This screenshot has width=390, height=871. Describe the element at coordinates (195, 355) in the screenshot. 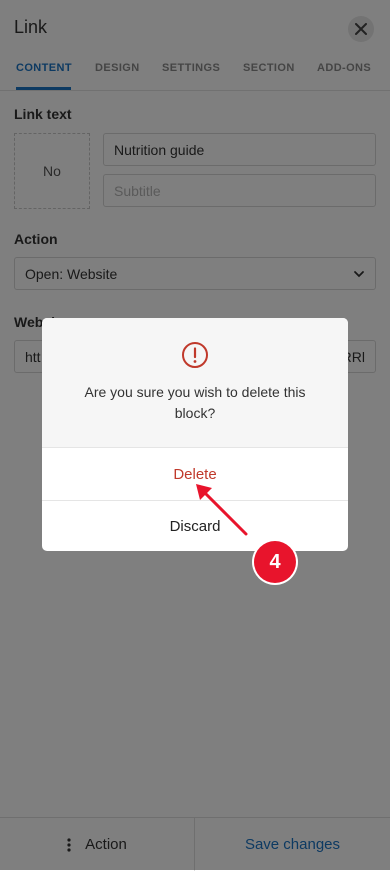

I see `warning-icon` at that location.